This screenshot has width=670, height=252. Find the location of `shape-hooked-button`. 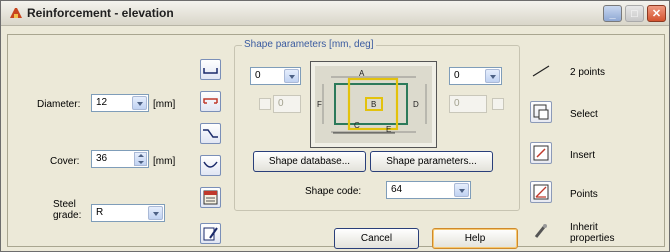

shape-hooked-button is located at coordinates (210, 101).